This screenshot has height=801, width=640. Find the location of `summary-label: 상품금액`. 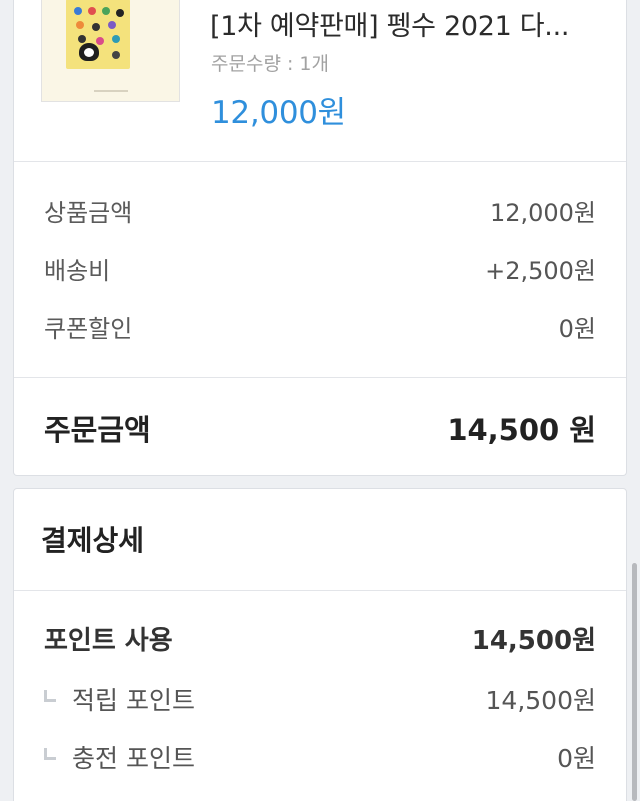

summary-label: 상품금액 is located at coordinates (88, 212).